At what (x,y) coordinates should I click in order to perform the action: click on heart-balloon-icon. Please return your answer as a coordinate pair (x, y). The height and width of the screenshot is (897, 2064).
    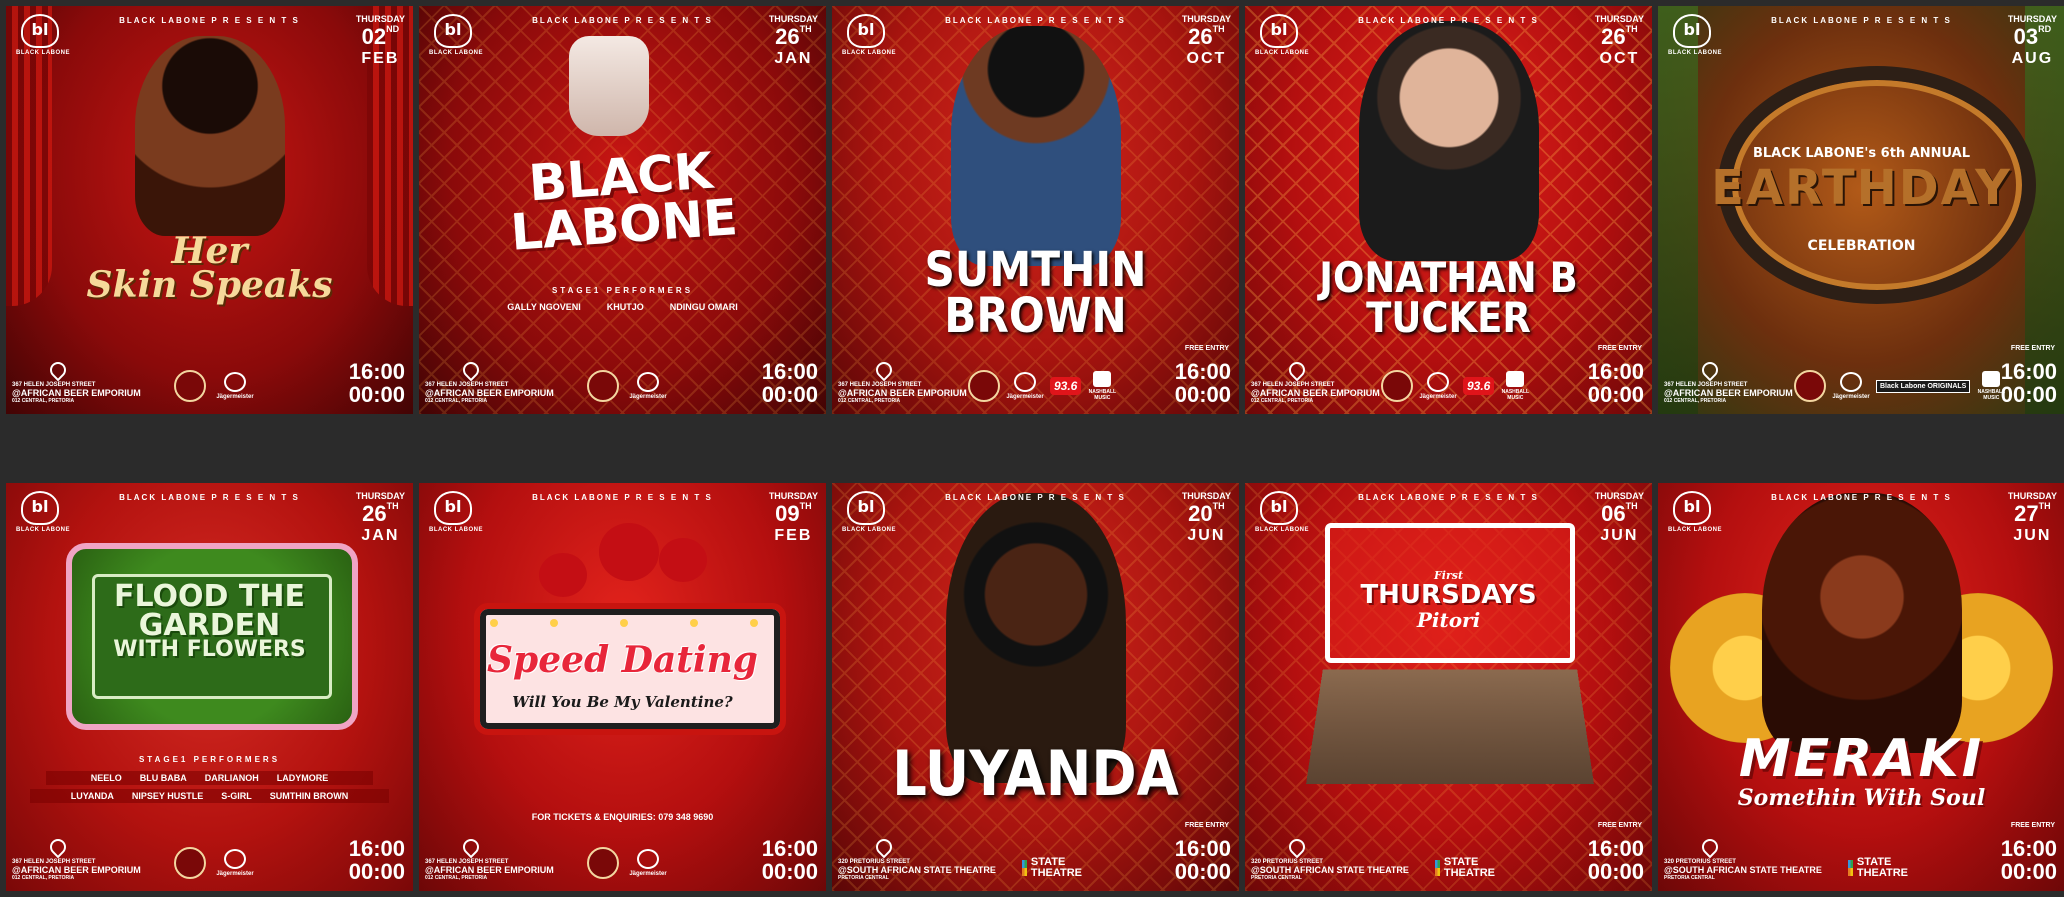
    Looking at the image, I should click on (683, 560).